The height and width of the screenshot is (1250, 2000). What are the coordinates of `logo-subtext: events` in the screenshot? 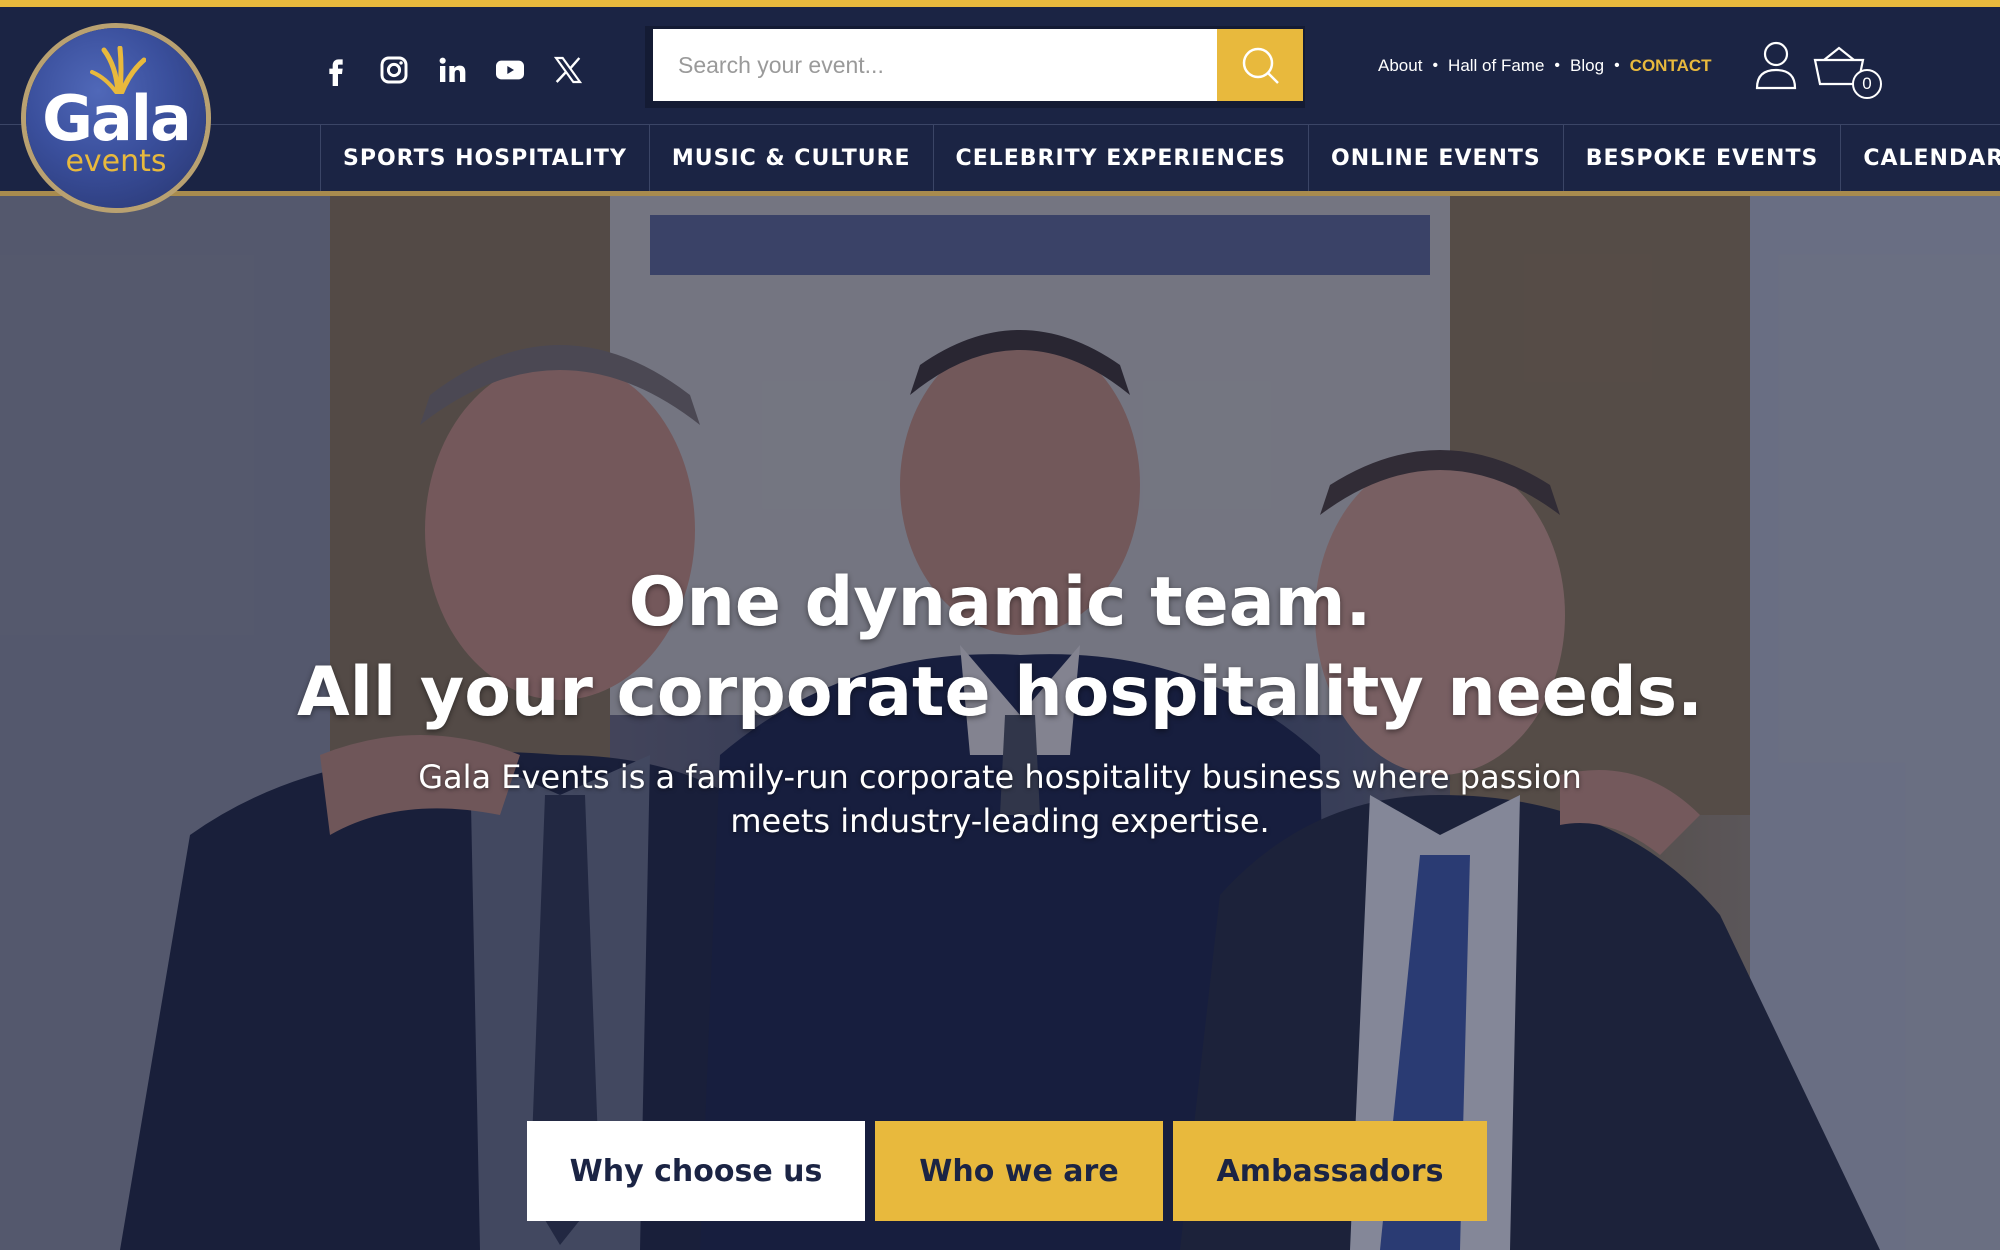 It's located at (116, 161).